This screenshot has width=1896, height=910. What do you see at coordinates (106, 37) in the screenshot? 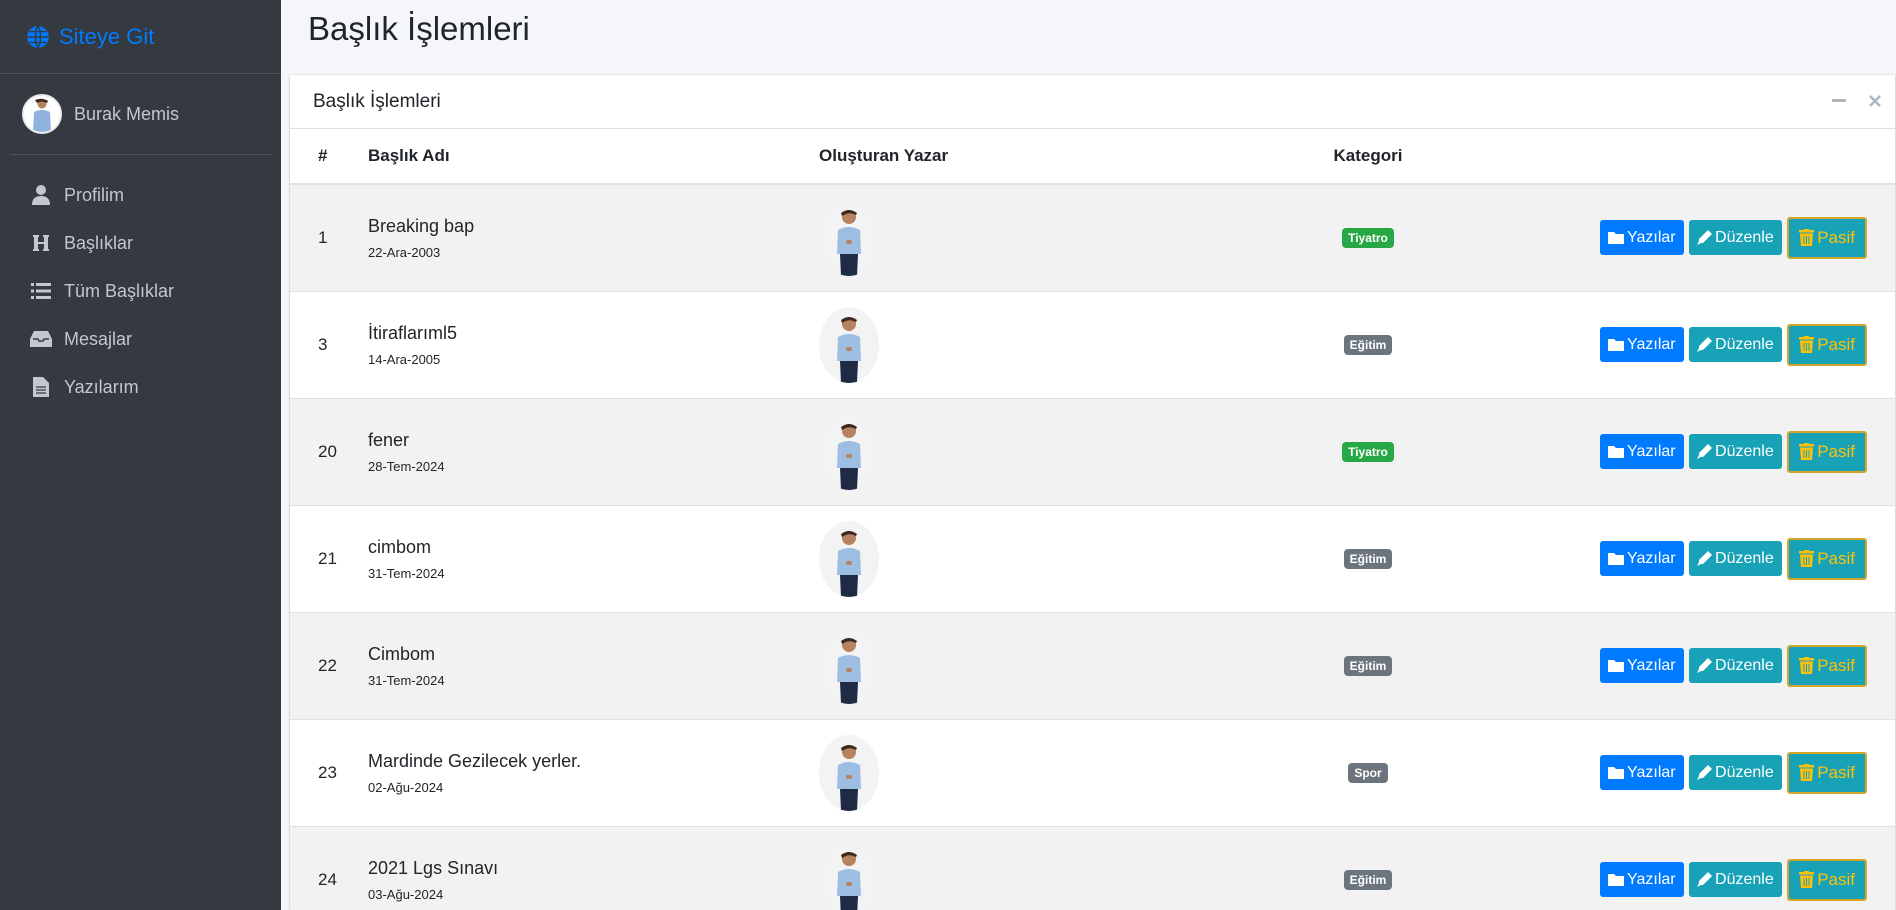
I see `brand-text: Siteye Git` at bounding box center [106, 37].